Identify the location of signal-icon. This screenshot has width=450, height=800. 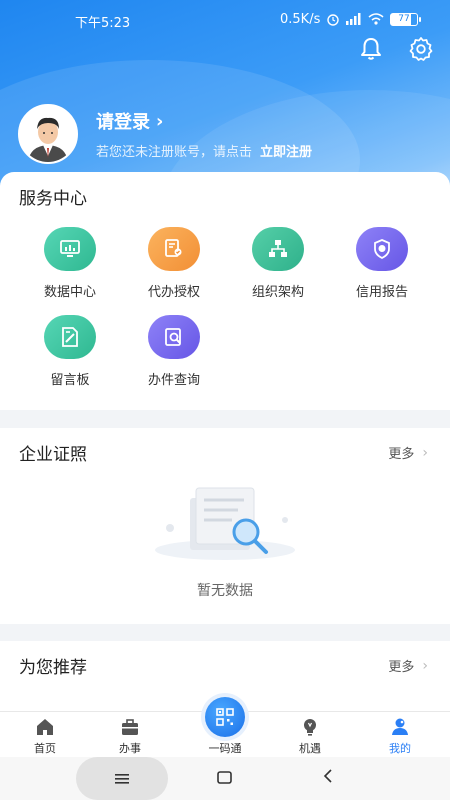
(353, 19).